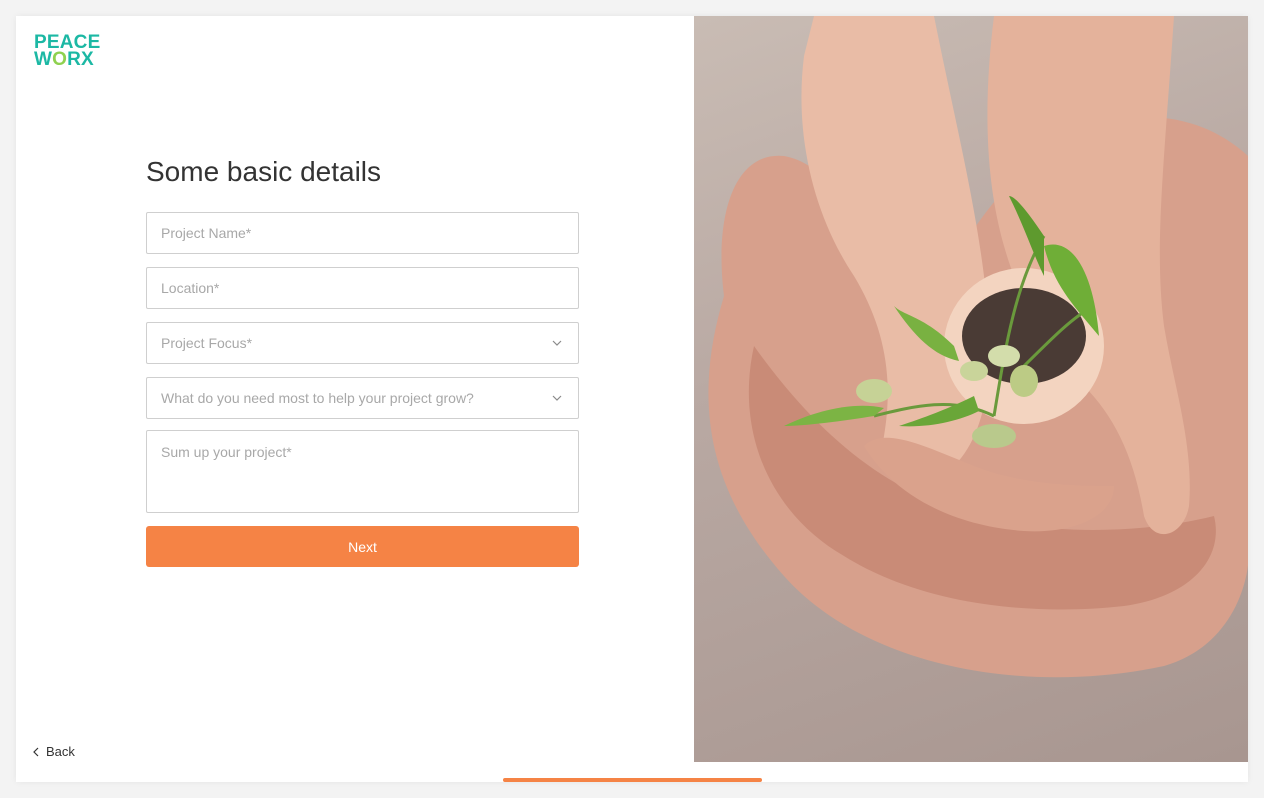 The image size is (1264, 798). What do you see at coordinates (64, 59) in the screenshot?
I see `logo-line-2: WORX` at bounding box center [64, 59].